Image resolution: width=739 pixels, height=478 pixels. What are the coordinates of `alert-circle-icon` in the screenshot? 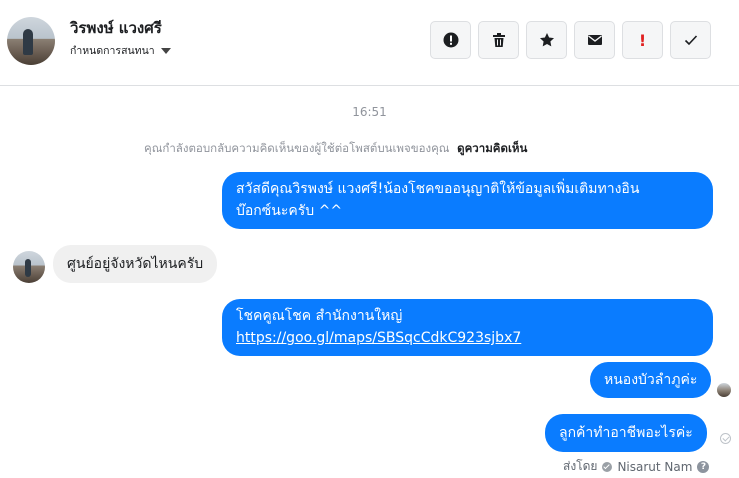 It's located at (450, 40).